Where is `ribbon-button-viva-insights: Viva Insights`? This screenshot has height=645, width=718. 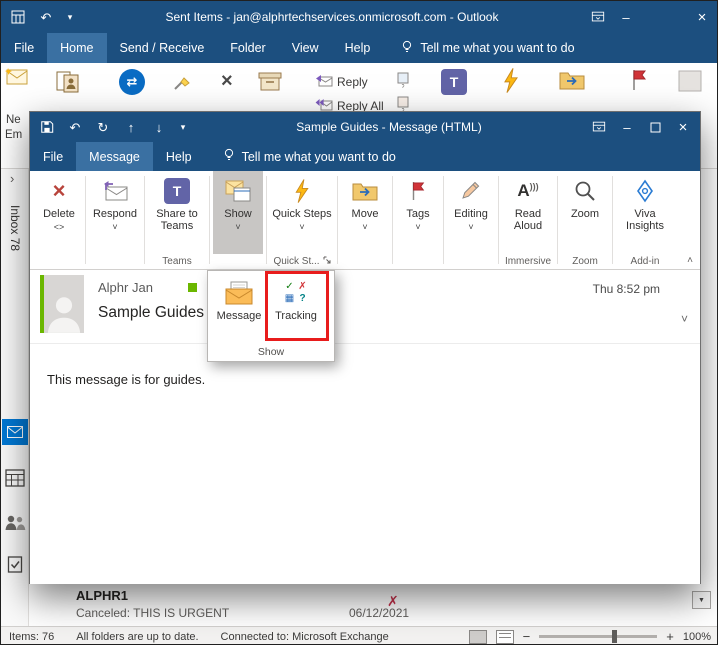 ribbon-button-viva-insights: Viva Insights is located at coordinates (645, 212).